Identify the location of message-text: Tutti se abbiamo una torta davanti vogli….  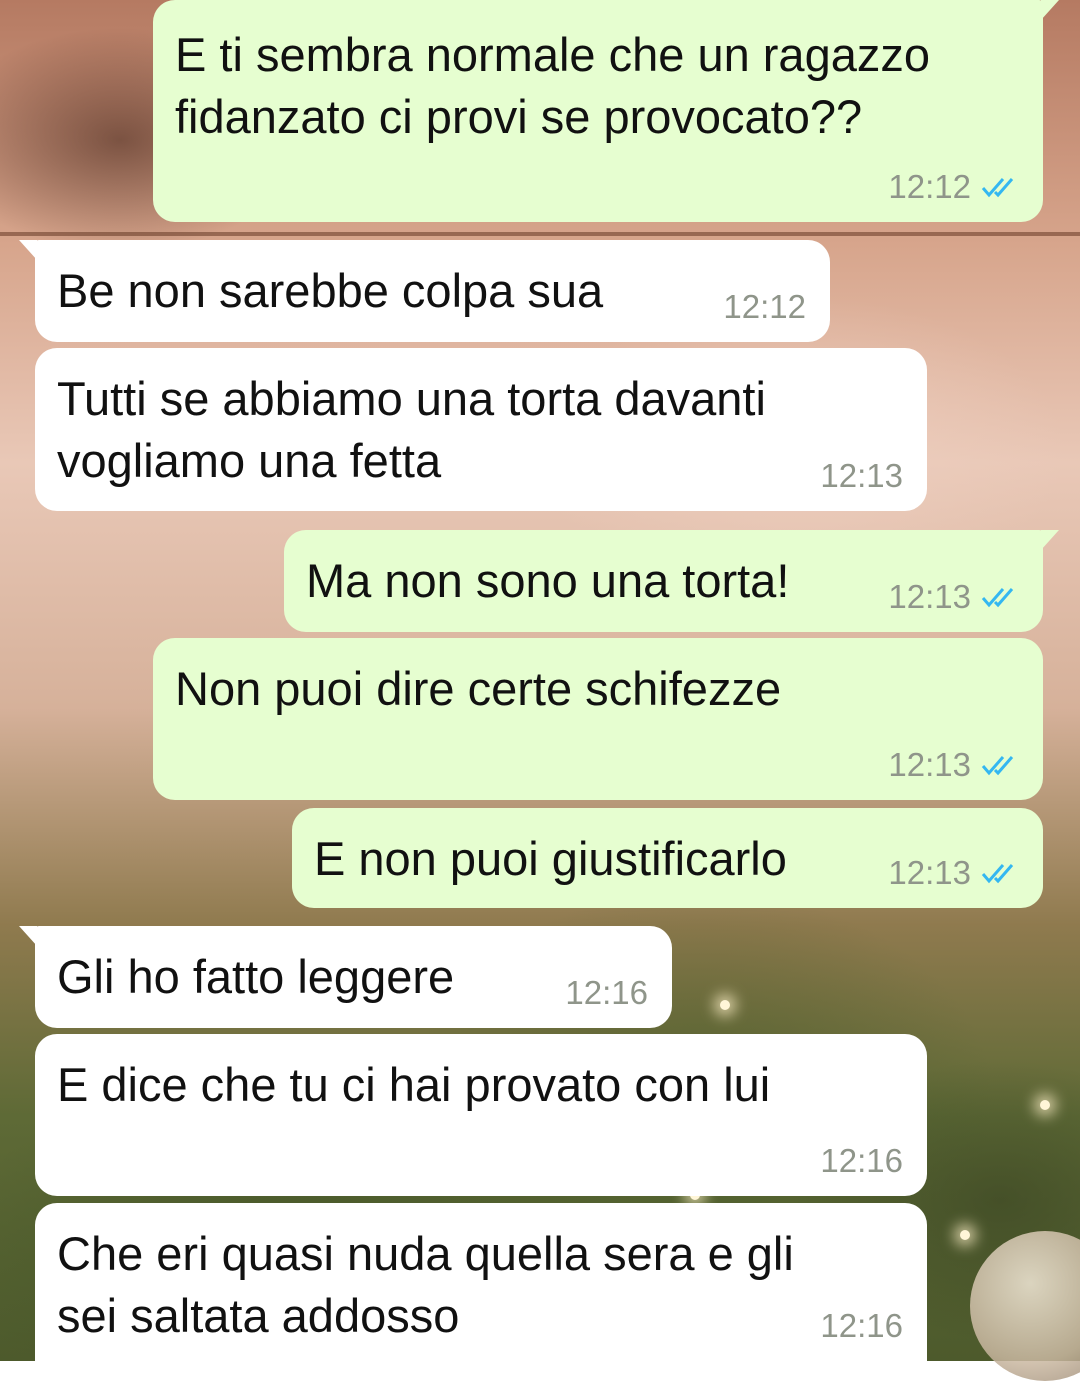
(411, 429).